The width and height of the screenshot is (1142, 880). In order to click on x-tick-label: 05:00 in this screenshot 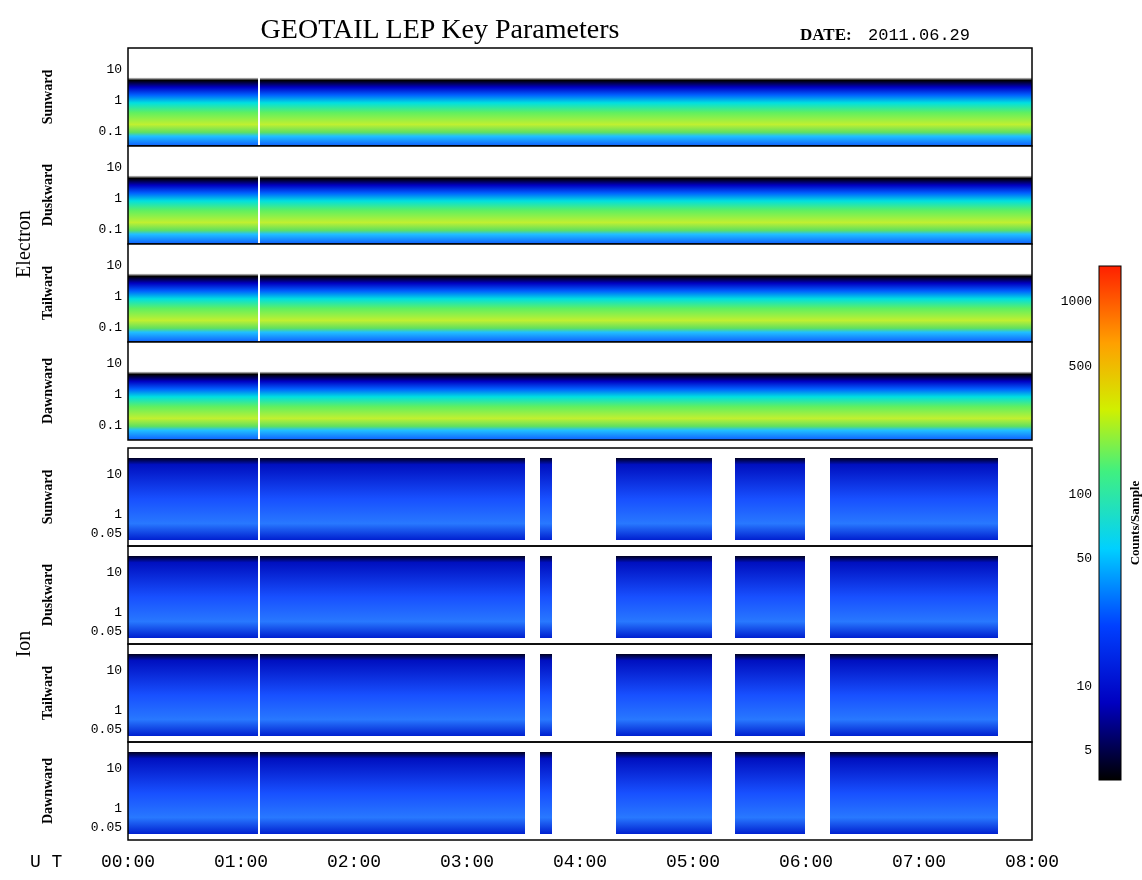, I will do `click(693, 862)`.